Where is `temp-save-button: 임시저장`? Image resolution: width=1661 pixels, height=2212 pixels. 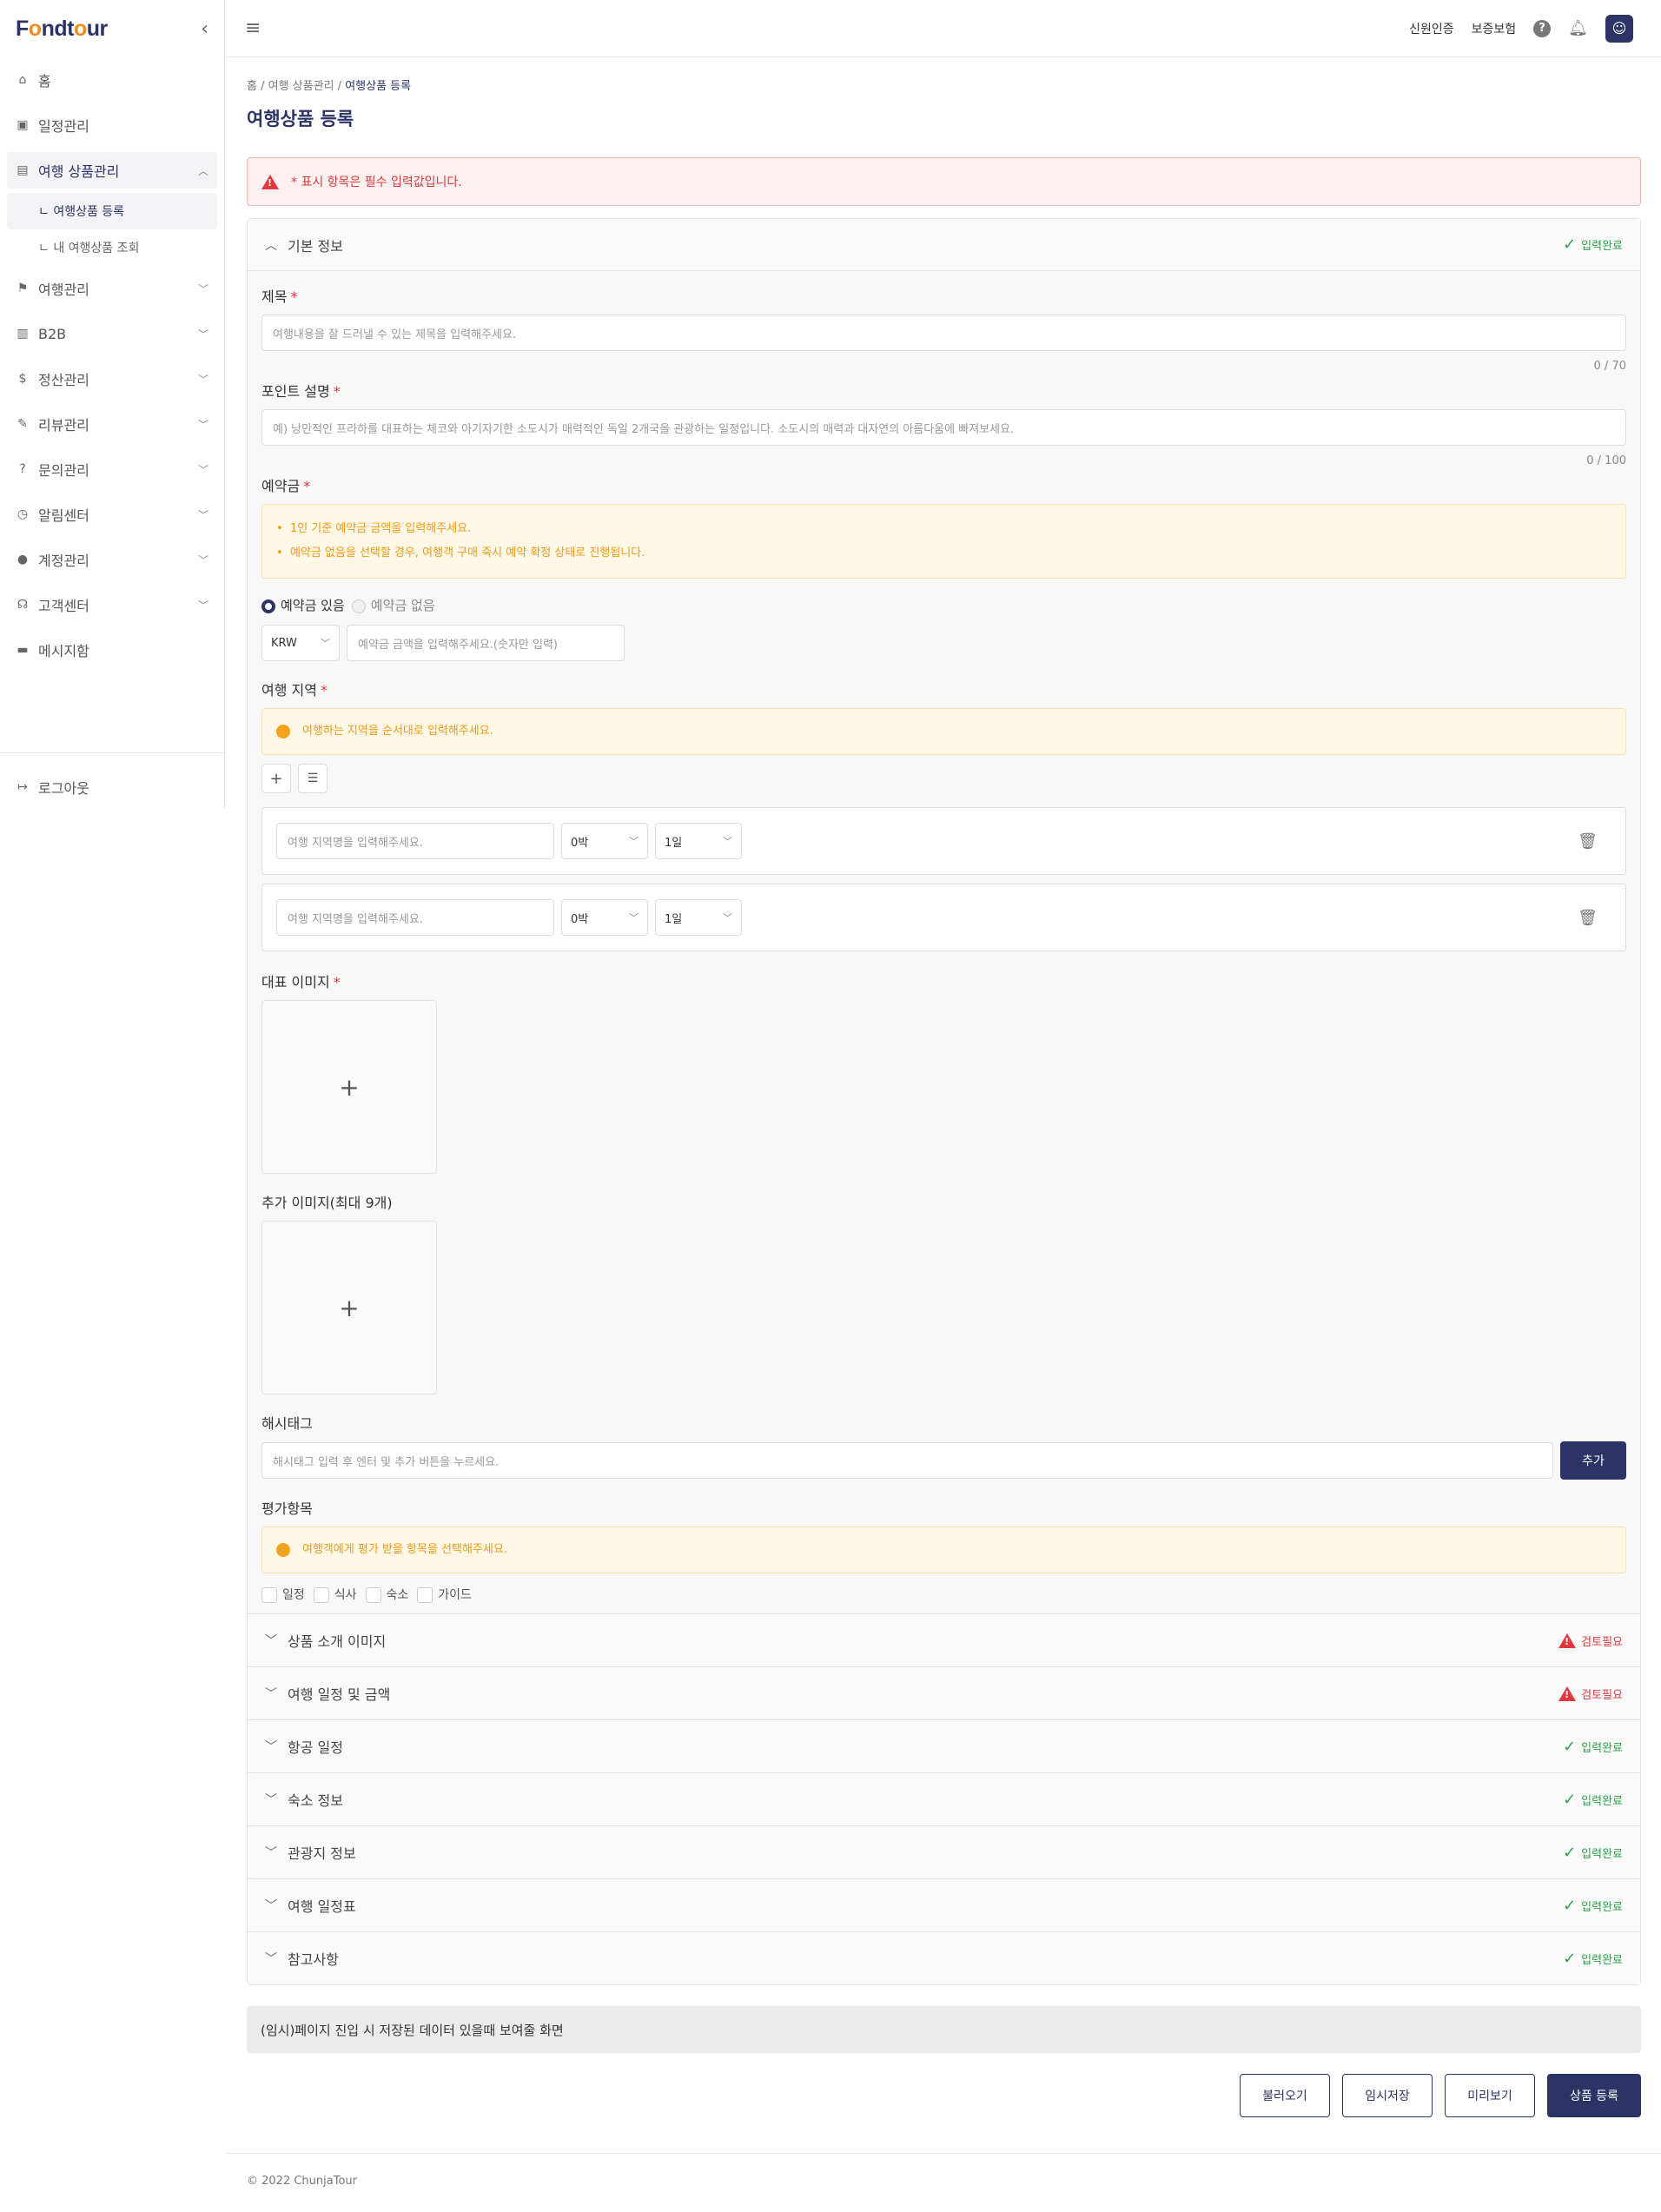
temp-save-button: 임시저장 is located at coordinates (1387, 2096).